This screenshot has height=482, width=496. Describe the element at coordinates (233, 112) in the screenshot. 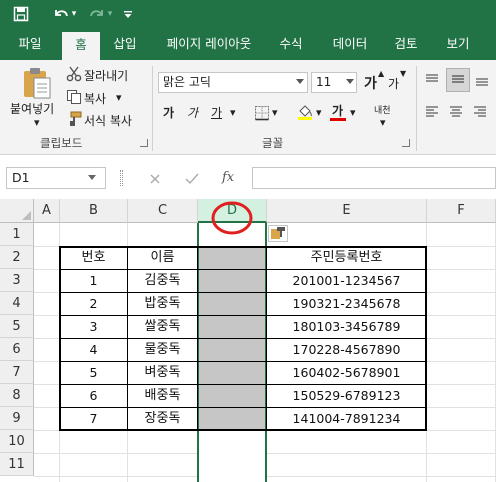

I see `underline-dropdown-icon: ▾` at that location.